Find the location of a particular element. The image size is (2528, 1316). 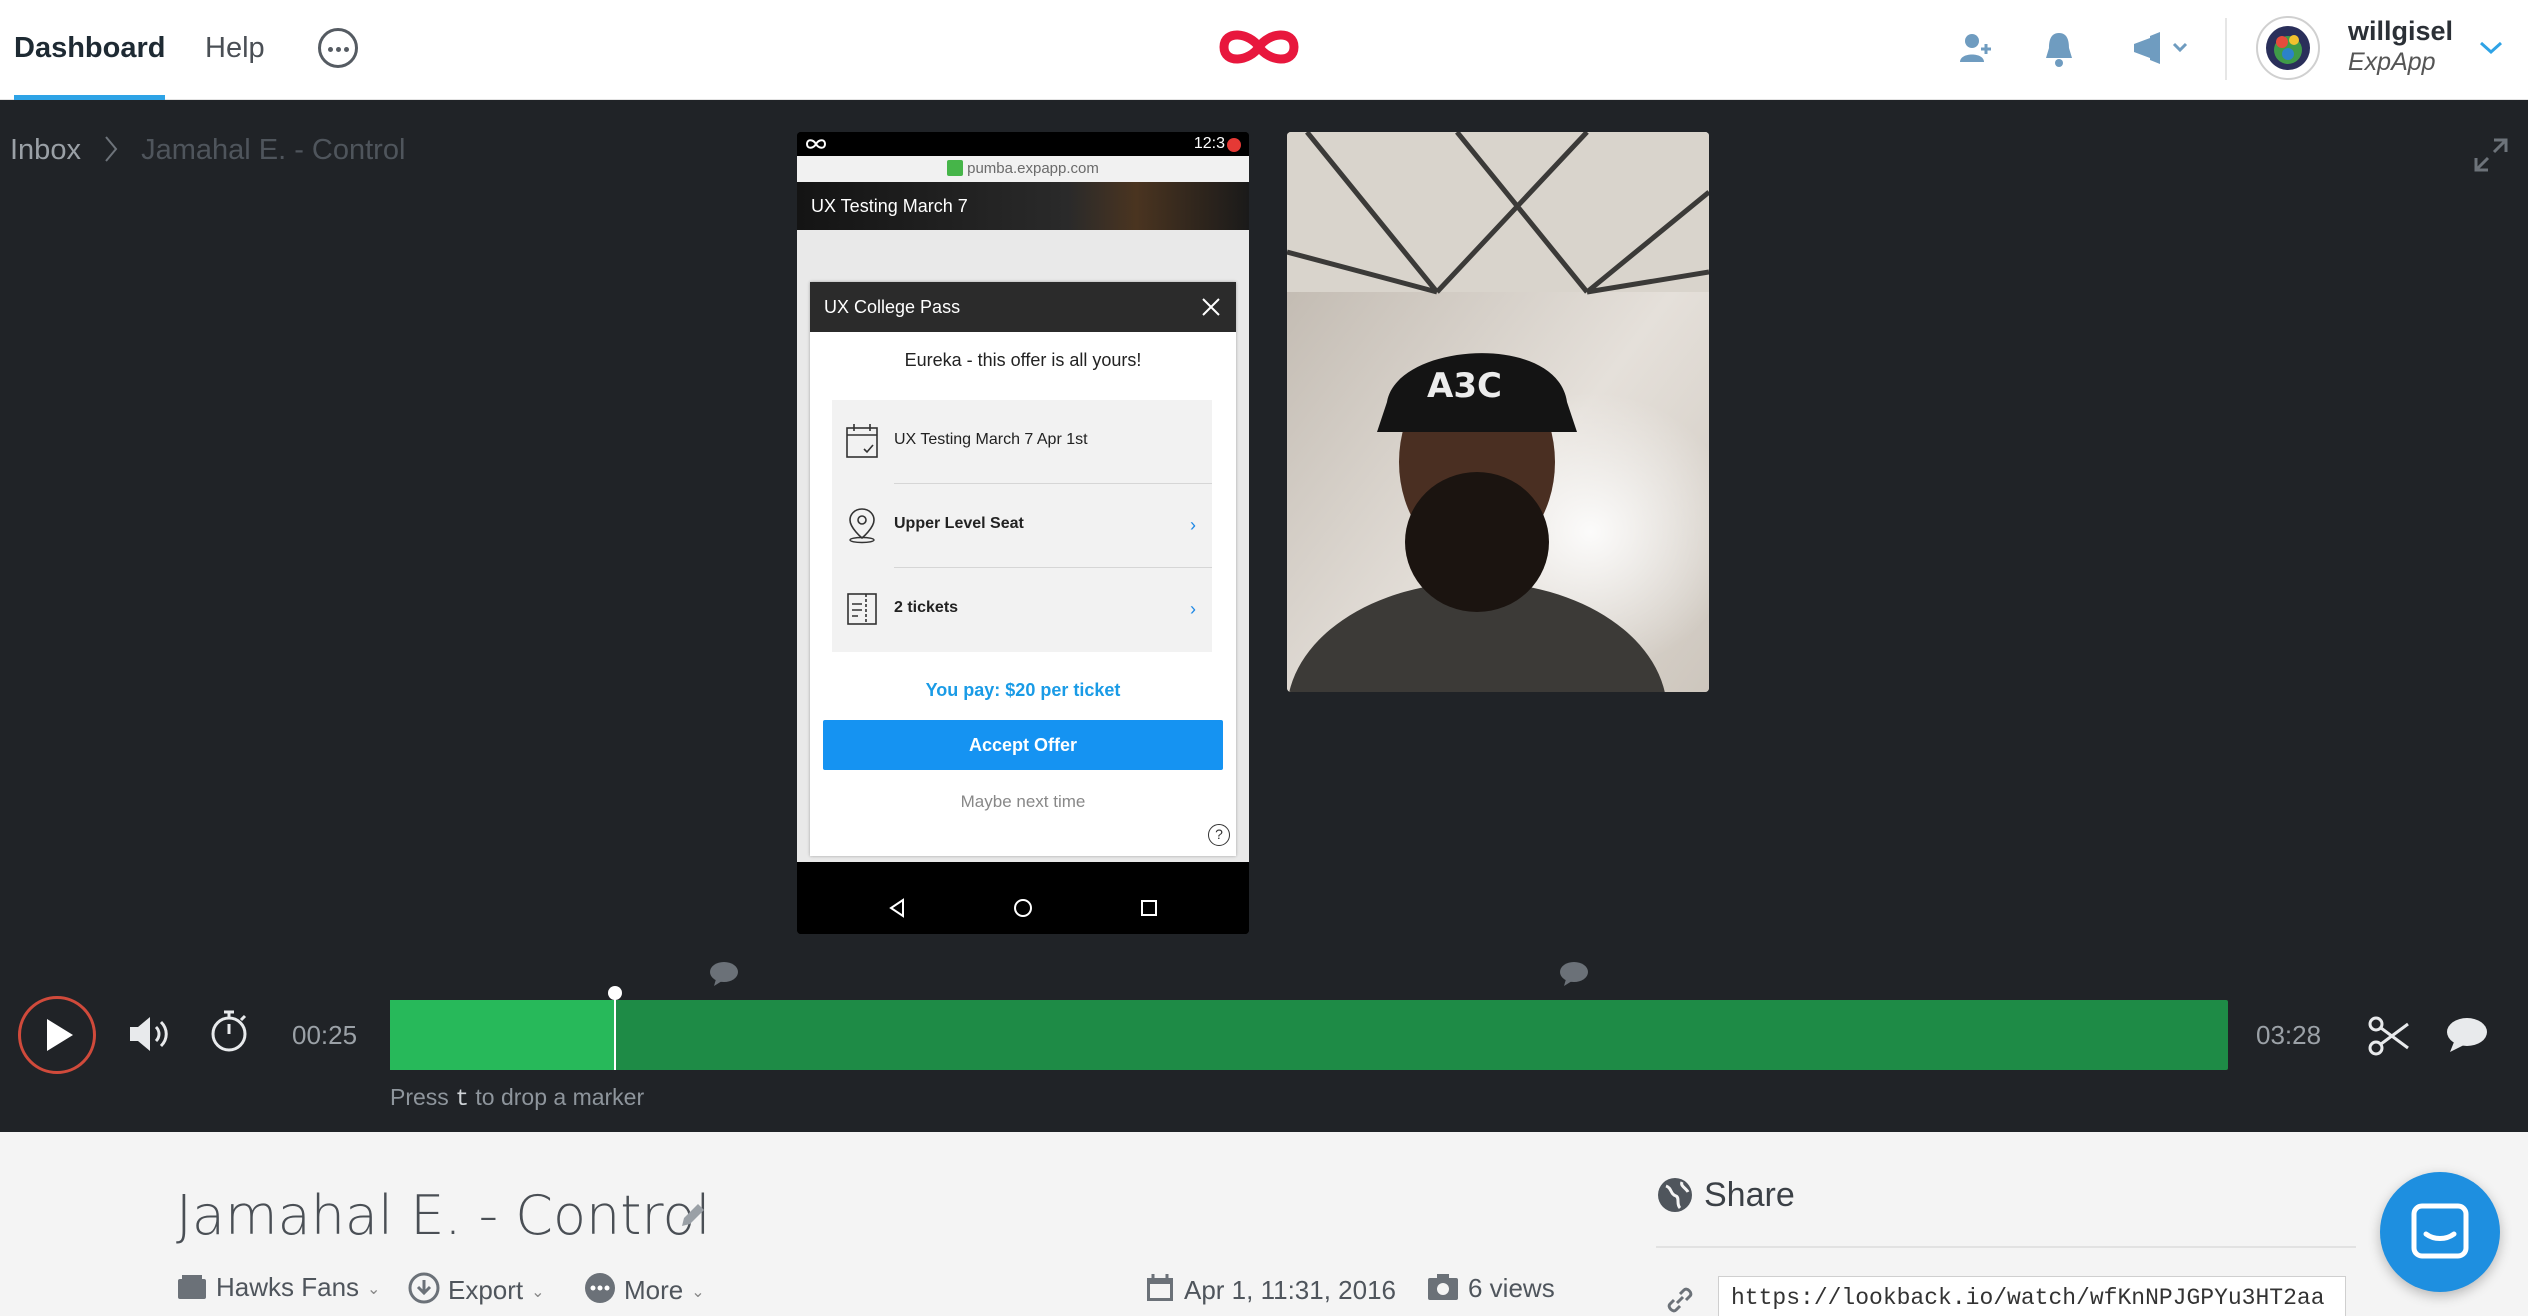

more-dropdown: More ⌄ is located at coordinates (644, 1289).